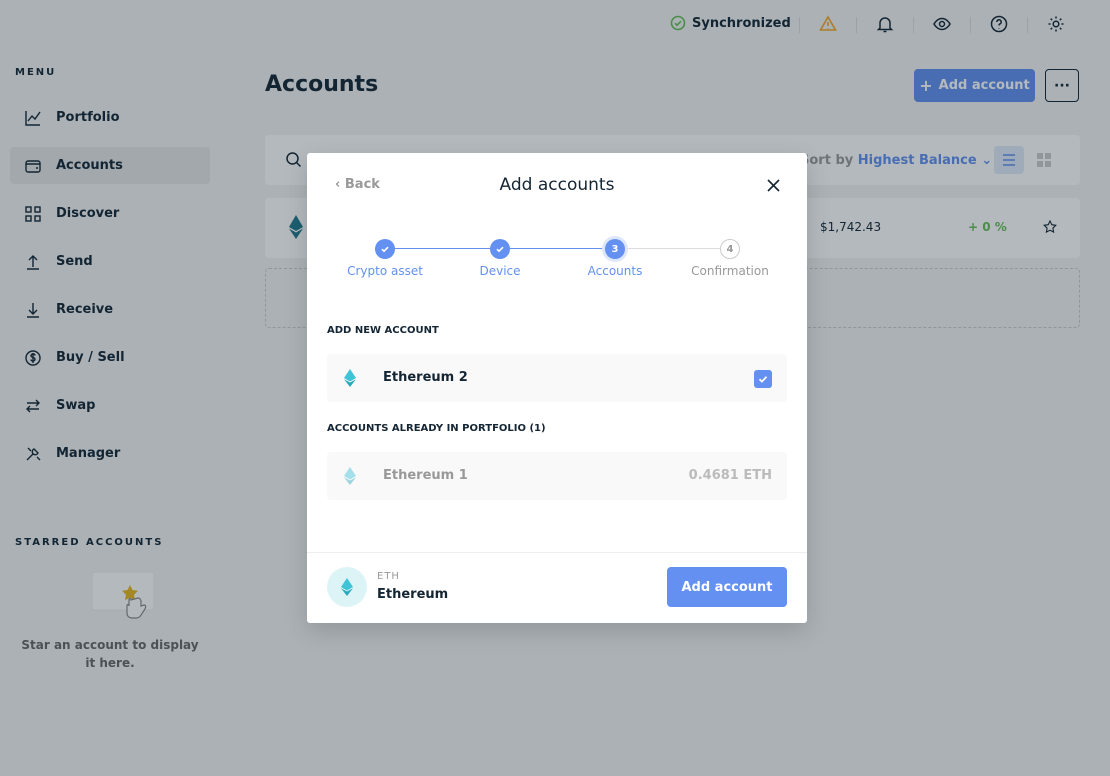  I want to click on new-account-row: Ethereum 2, so click(557, 378).